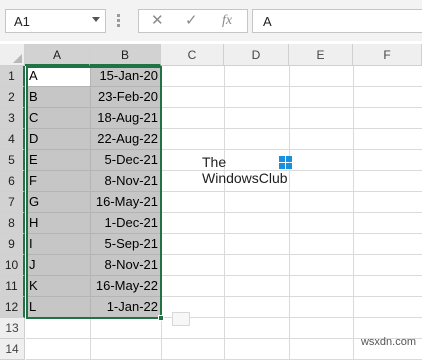  Describe the element at coordinates (12, 223) in the screenshot. I see `row-header-8: 8` at that location.